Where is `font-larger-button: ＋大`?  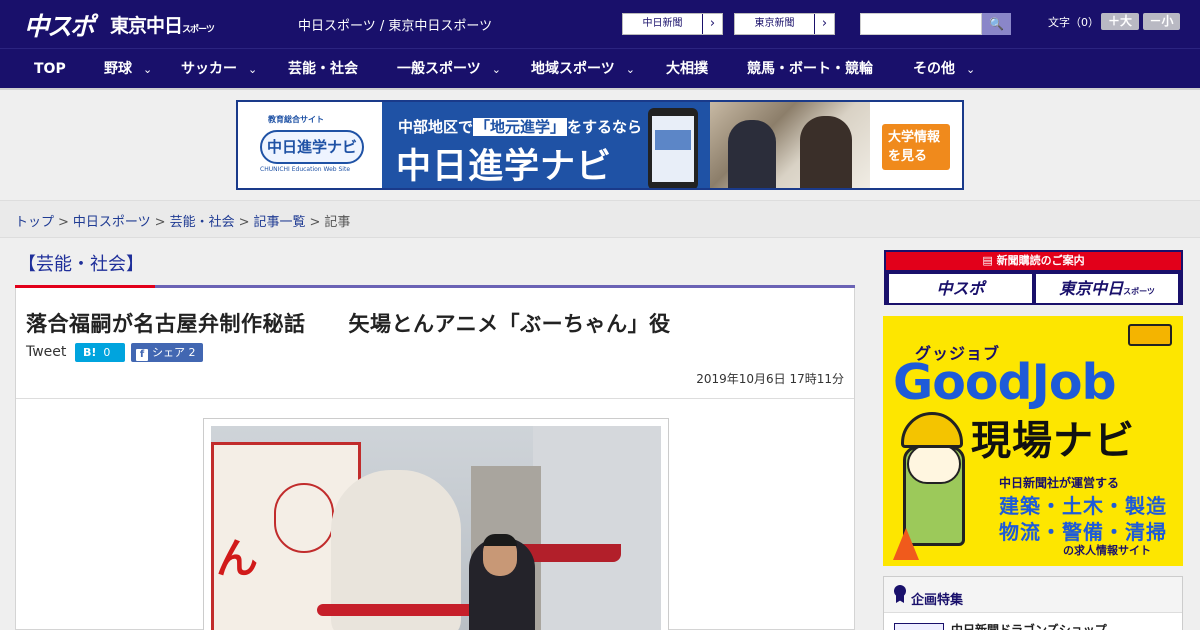
font-larger-button: ＋大 is located at coordinates (1120, 21).